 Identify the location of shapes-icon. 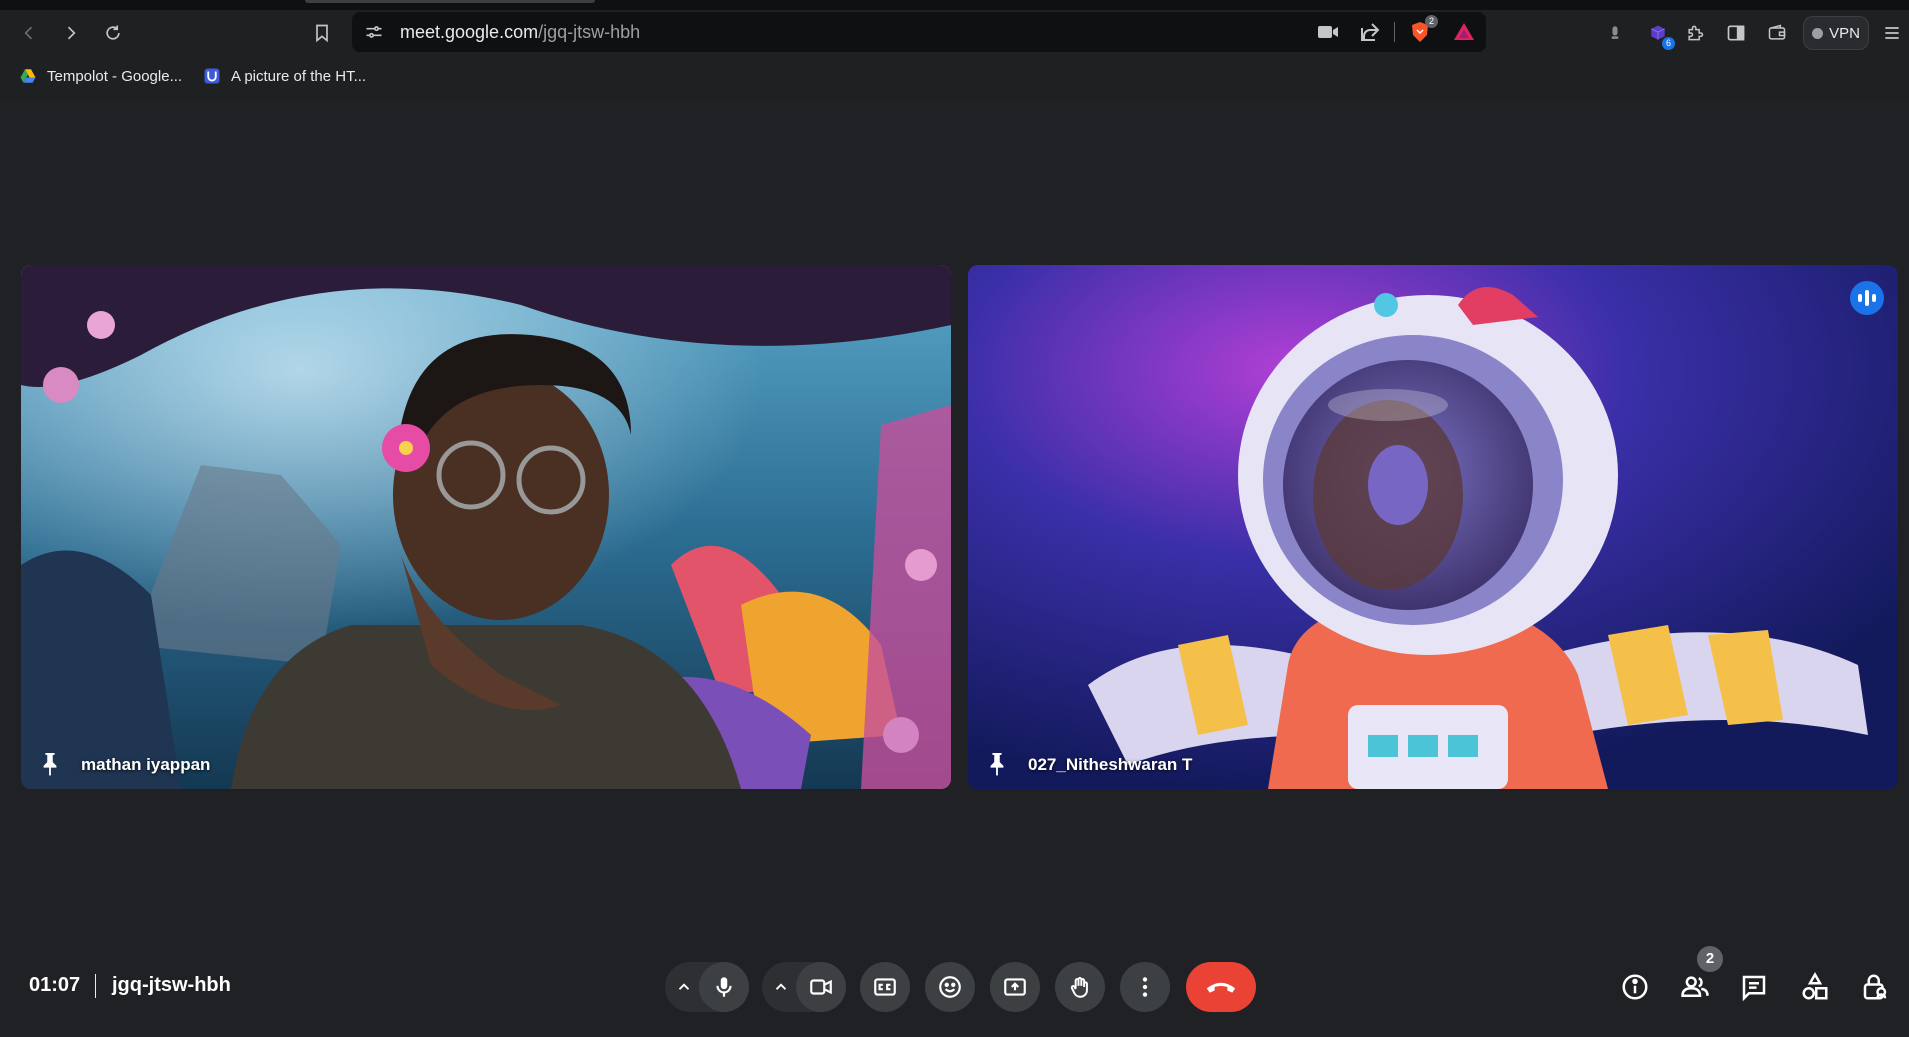
(1815, 986).